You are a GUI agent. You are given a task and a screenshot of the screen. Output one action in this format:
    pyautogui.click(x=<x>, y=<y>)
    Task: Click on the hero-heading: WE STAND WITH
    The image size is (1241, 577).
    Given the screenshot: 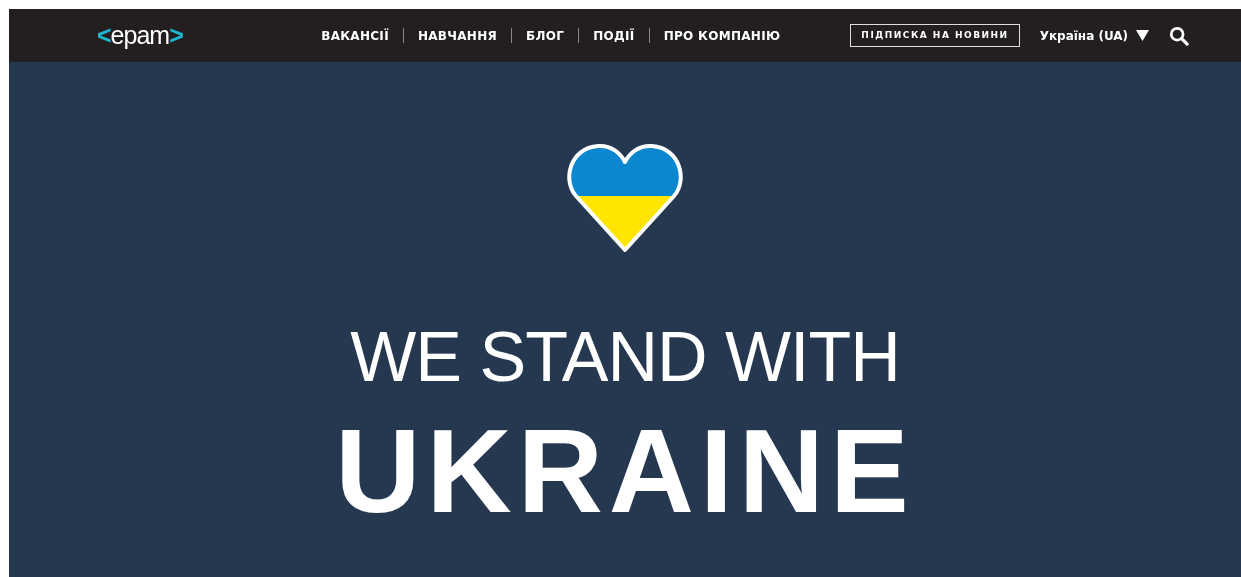 What is the action you would take?
    pyautogui.click(x=625, y=357)
    